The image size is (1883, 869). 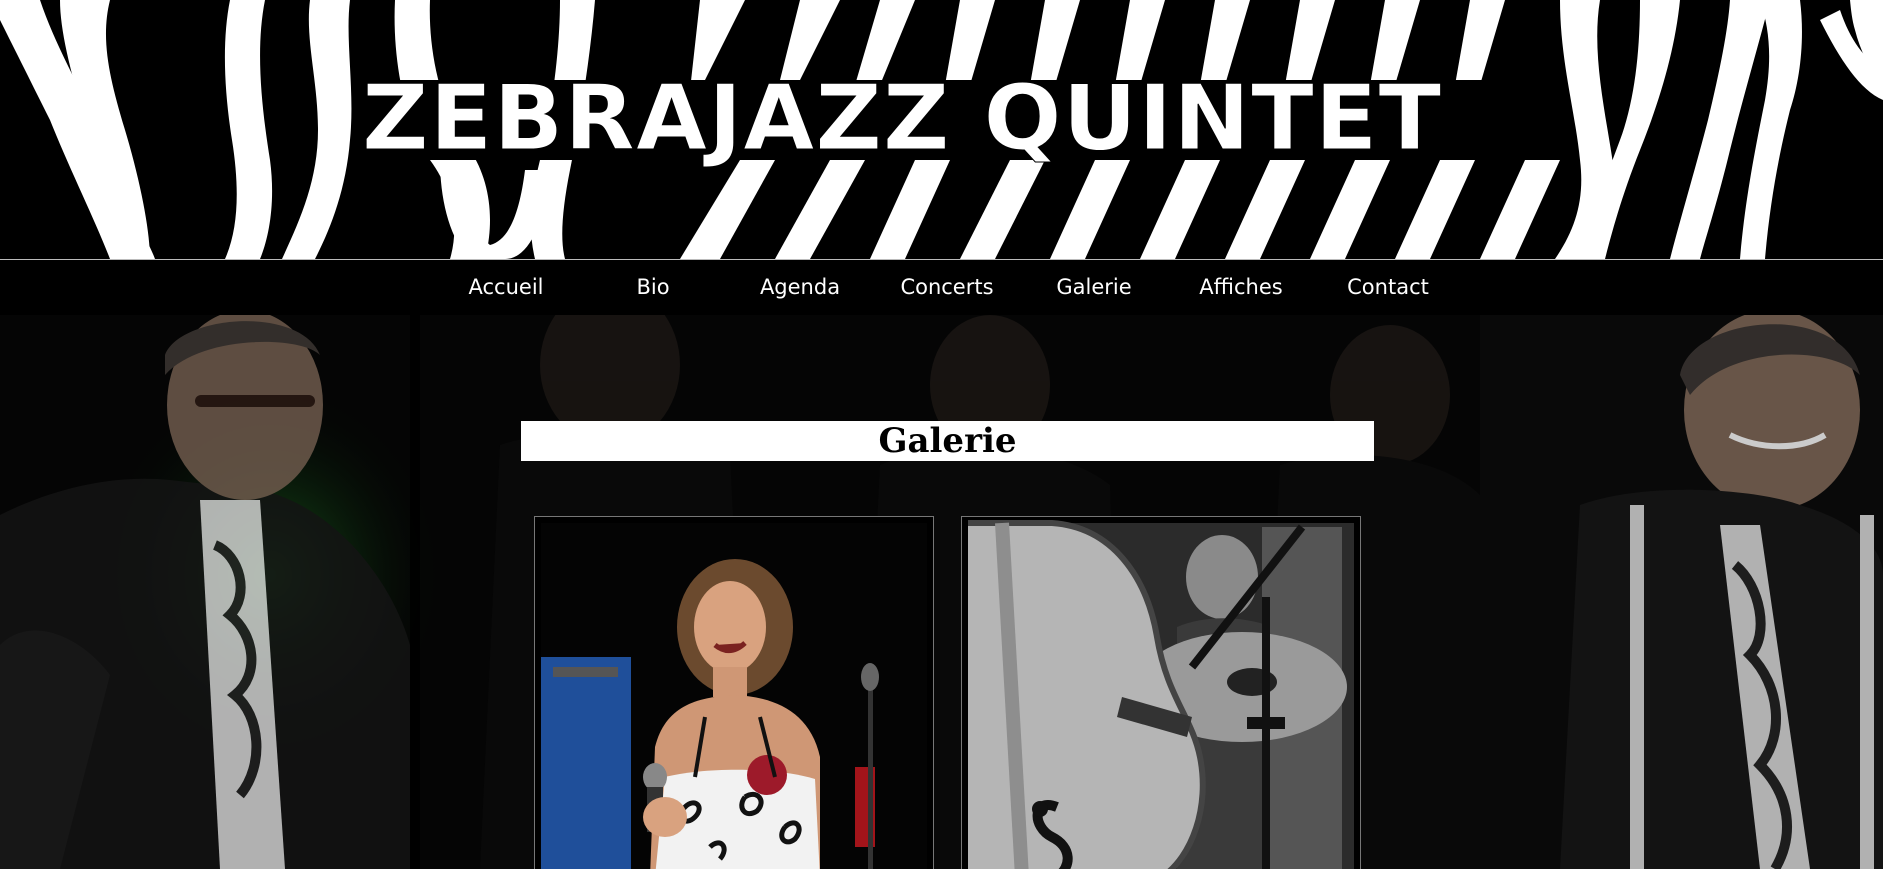 I want to click on nav-item-galerie: Galerie, so click(x=1094, y=287).